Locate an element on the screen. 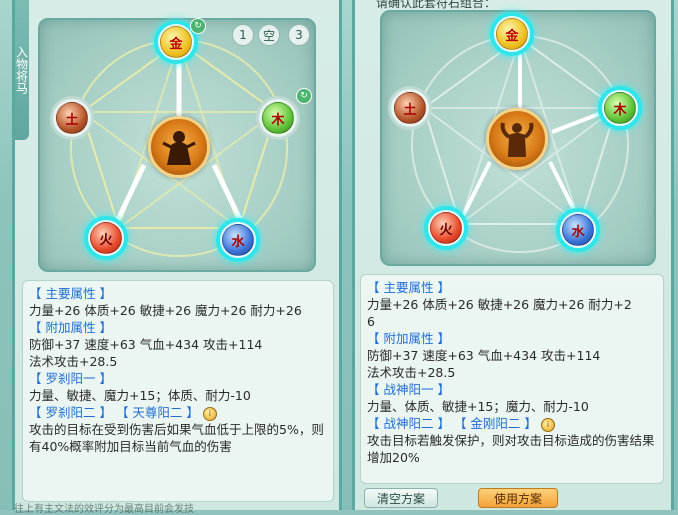 This screenshot has width=678, height=515. rune-slot-fire: 火 is located at coordinates (106, 238).